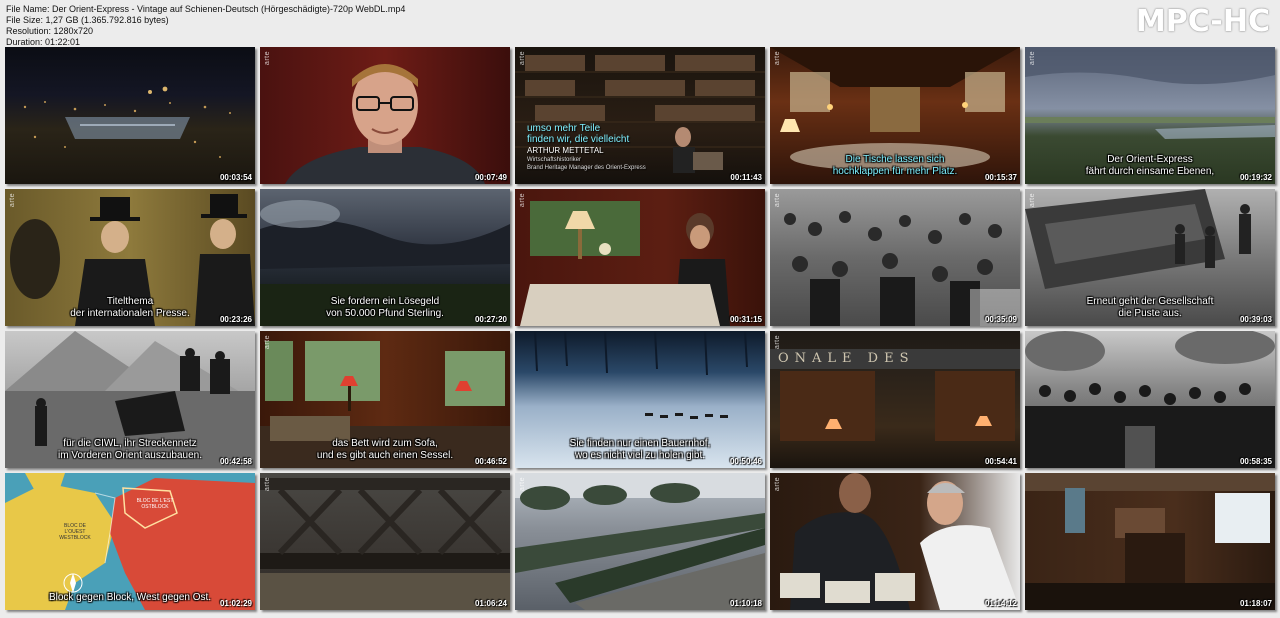 The height and width of the screenshot is (618, 1280). I want to click on timestamp: 00:27:20, so click(490, 319).